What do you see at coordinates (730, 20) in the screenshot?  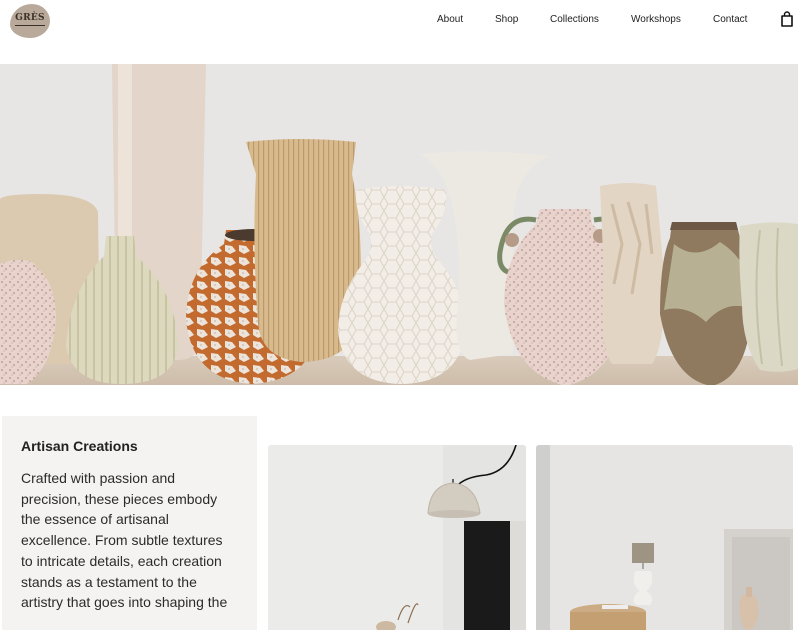 I see `nav-contact-link: Contact` at bounding box center [730, 20].